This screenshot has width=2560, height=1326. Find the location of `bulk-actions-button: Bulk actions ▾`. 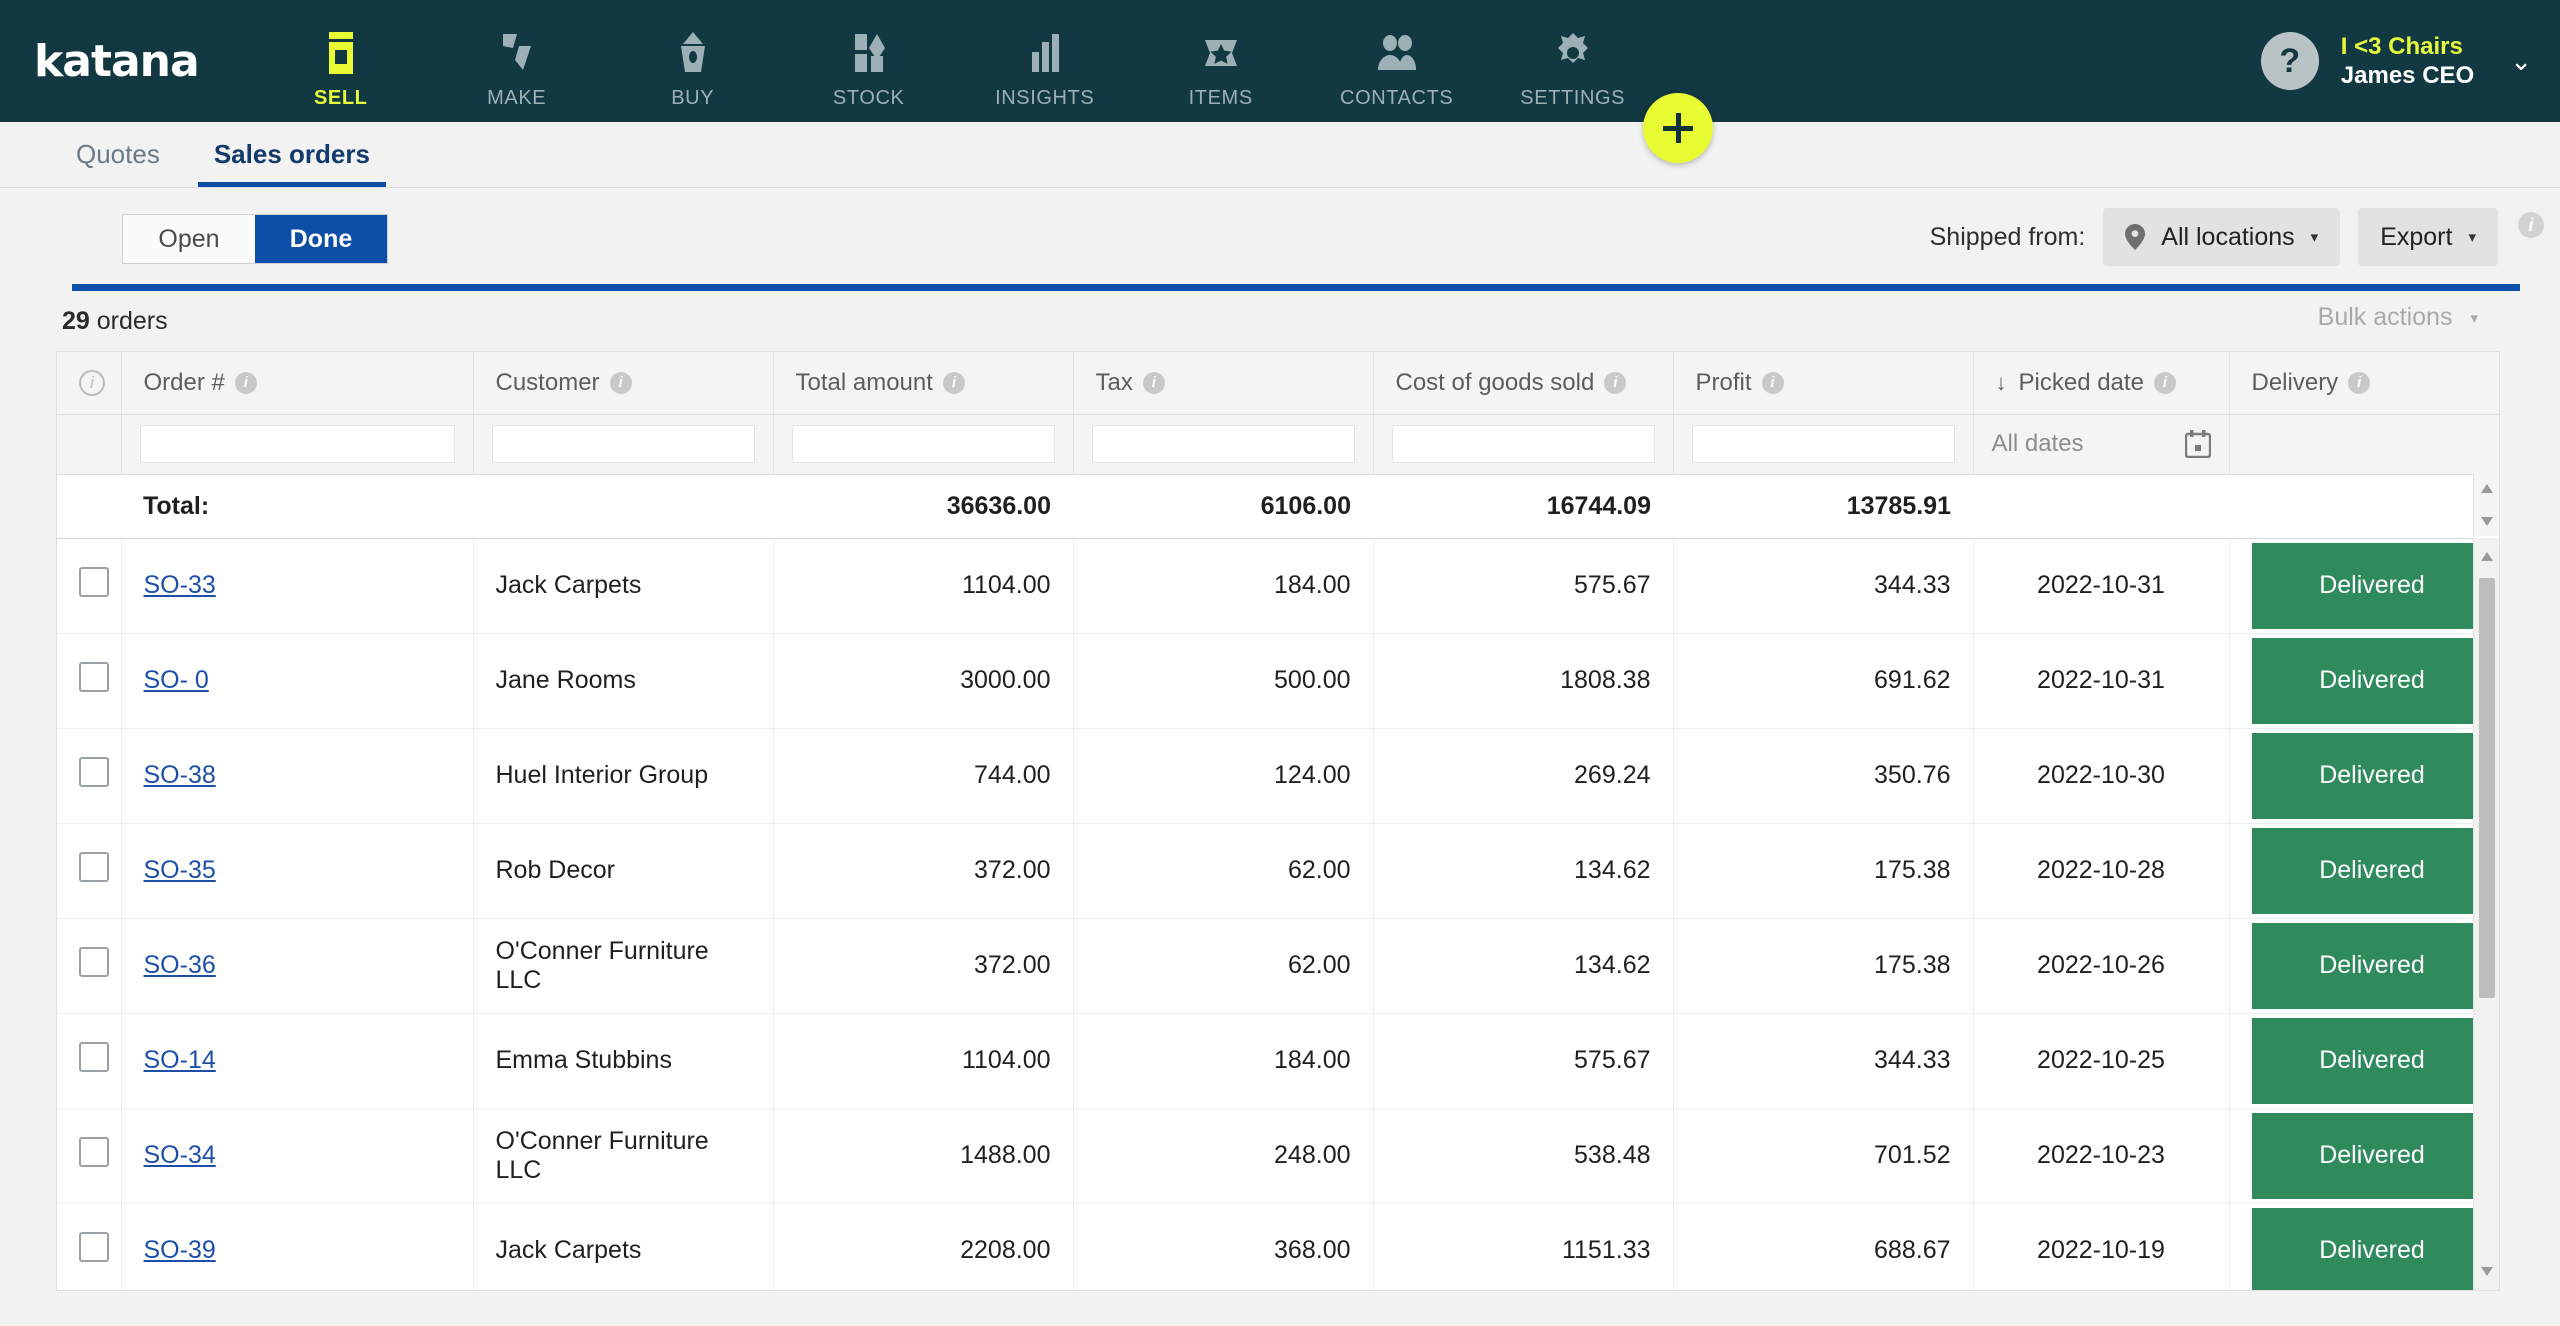

bulk-actions-button: Bulk actions ▾ is located at coordinates (2398, 317).